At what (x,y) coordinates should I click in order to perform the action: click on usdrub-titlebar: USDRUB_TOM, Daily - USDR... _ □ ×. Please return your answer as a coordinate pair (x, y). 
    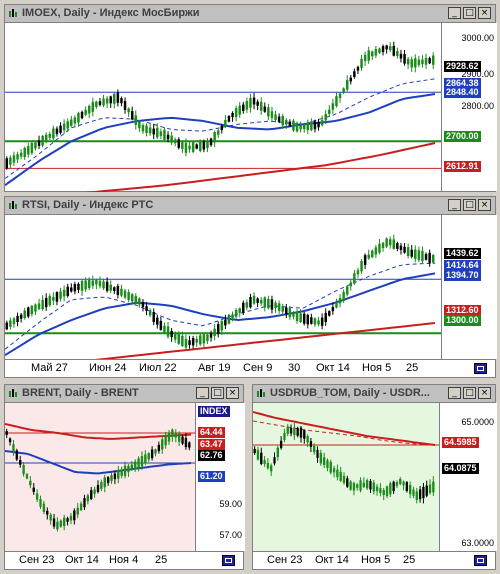
    Looking at the image, I should click on (374, 394).